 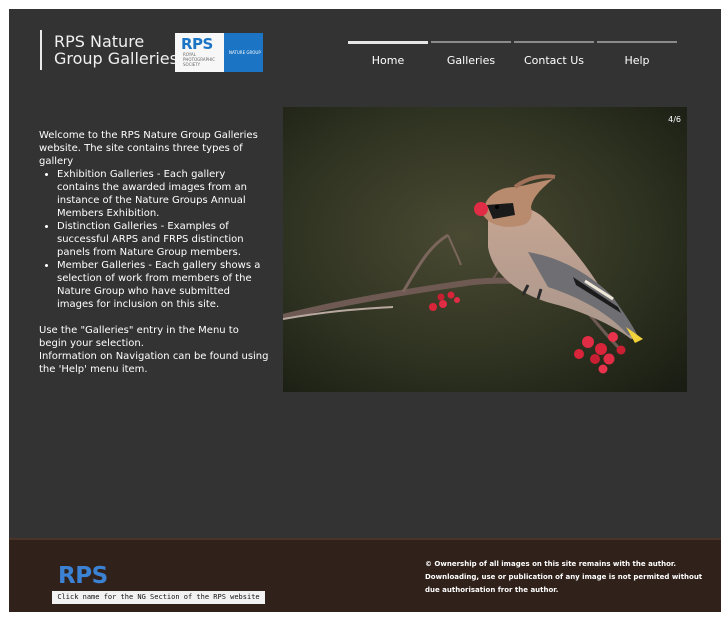 I want to click on logo-rps-text: RPS, so click(x=197, y=44).